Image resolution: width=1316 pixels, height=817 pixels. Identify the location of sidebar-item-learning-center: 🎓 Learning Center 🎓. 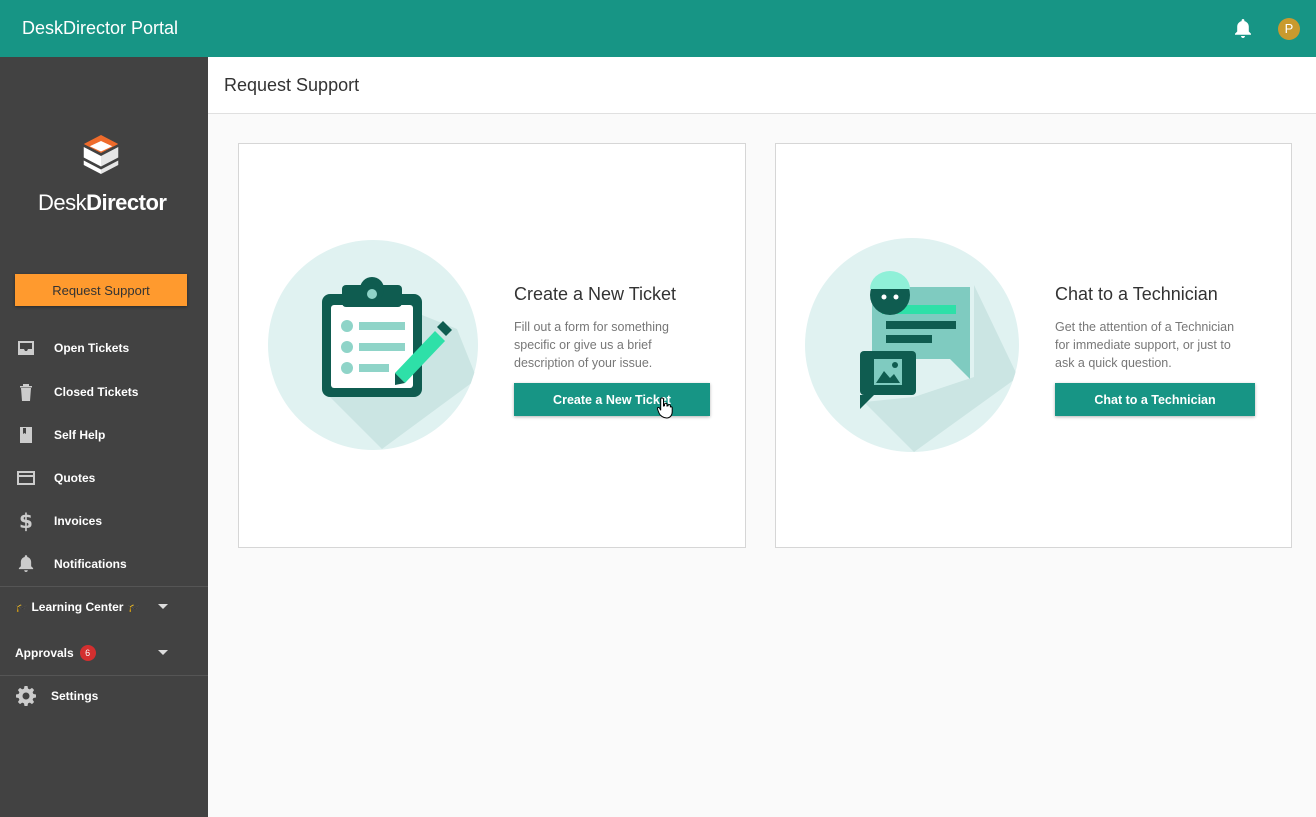
(104, 607).